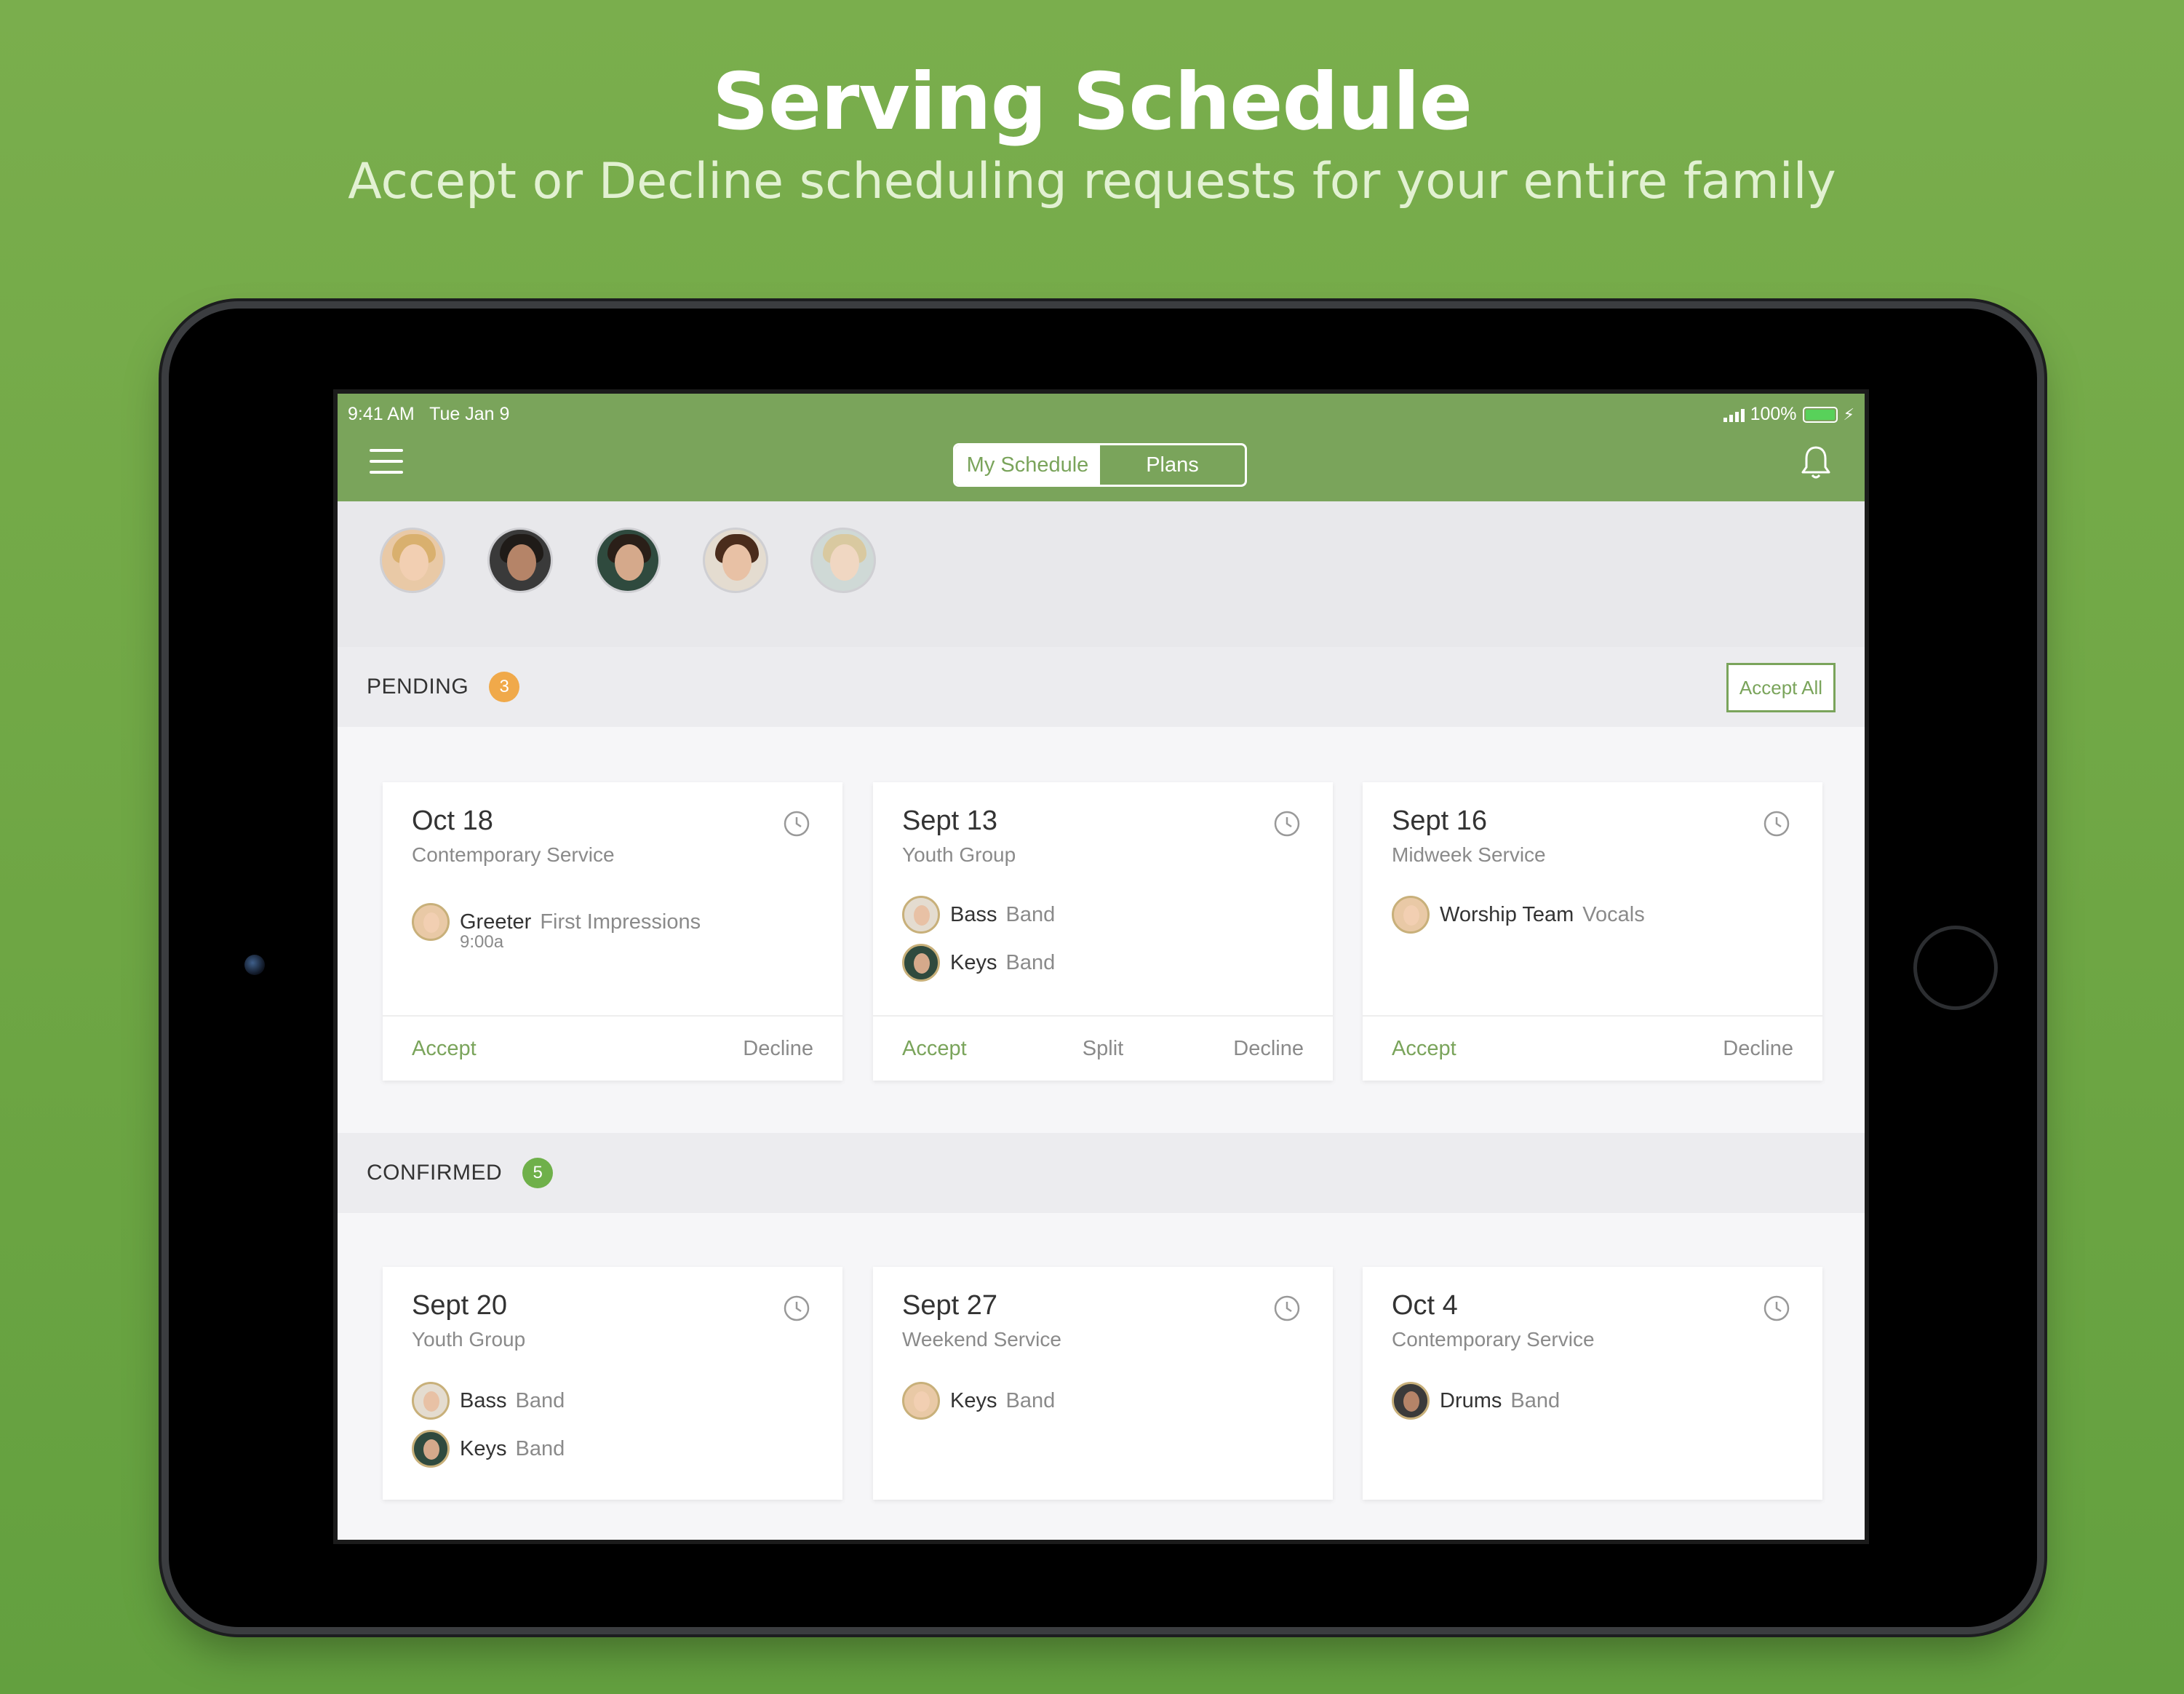  I want to click on signal-icon, so click(1734, 415).